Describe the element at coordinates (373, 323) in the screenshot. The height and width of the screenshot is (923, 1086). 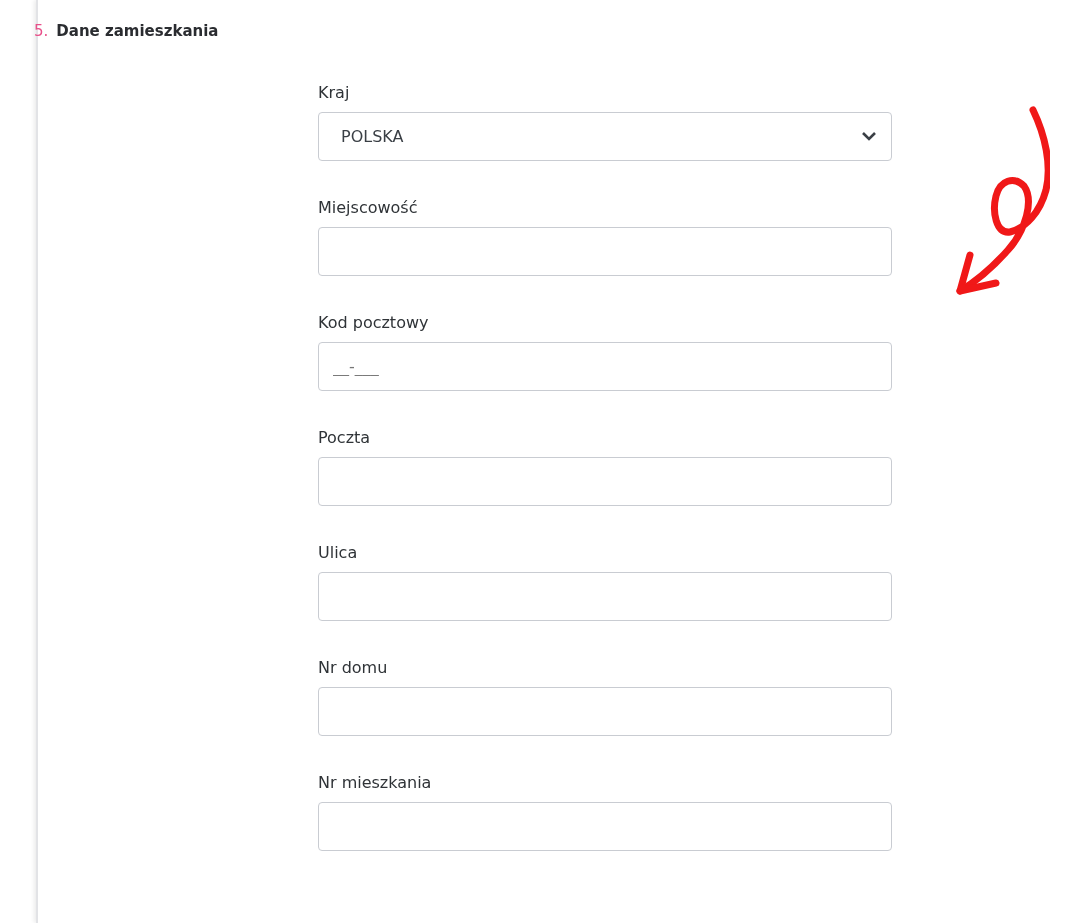
I see `field-label: Kod pocztowy` at that location.